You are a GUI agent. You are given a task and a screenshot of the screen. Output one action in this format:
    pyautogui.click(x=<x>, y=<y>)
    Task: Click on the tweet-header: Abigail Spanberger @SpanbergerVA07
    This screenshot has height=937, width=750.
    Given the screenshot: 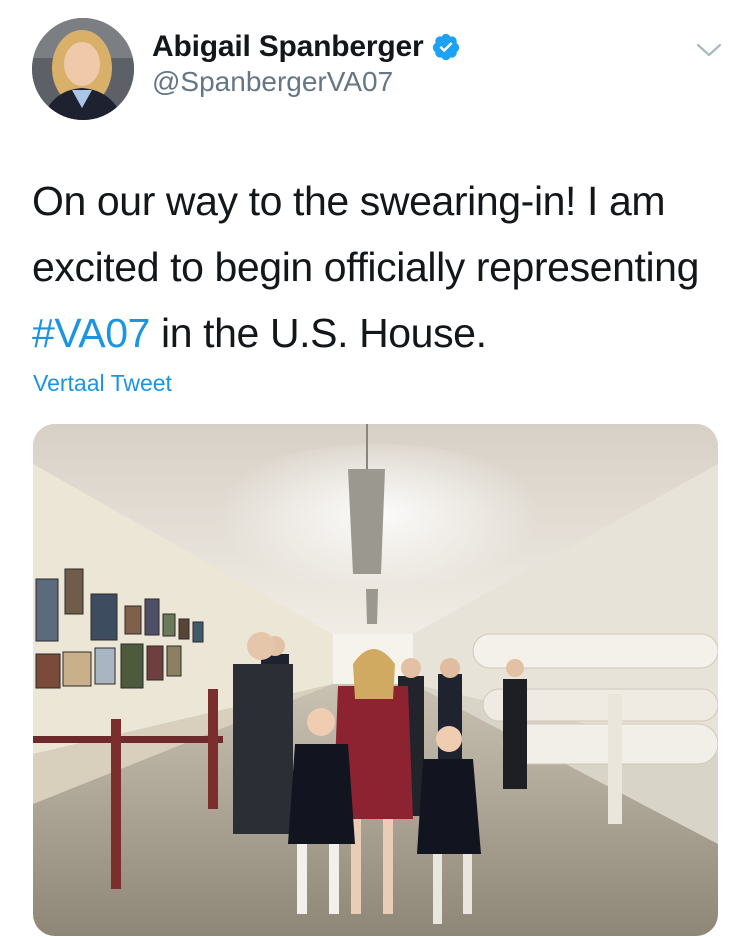 What is the action you would take?
    pyautogui.click(x=377, y=70)
    